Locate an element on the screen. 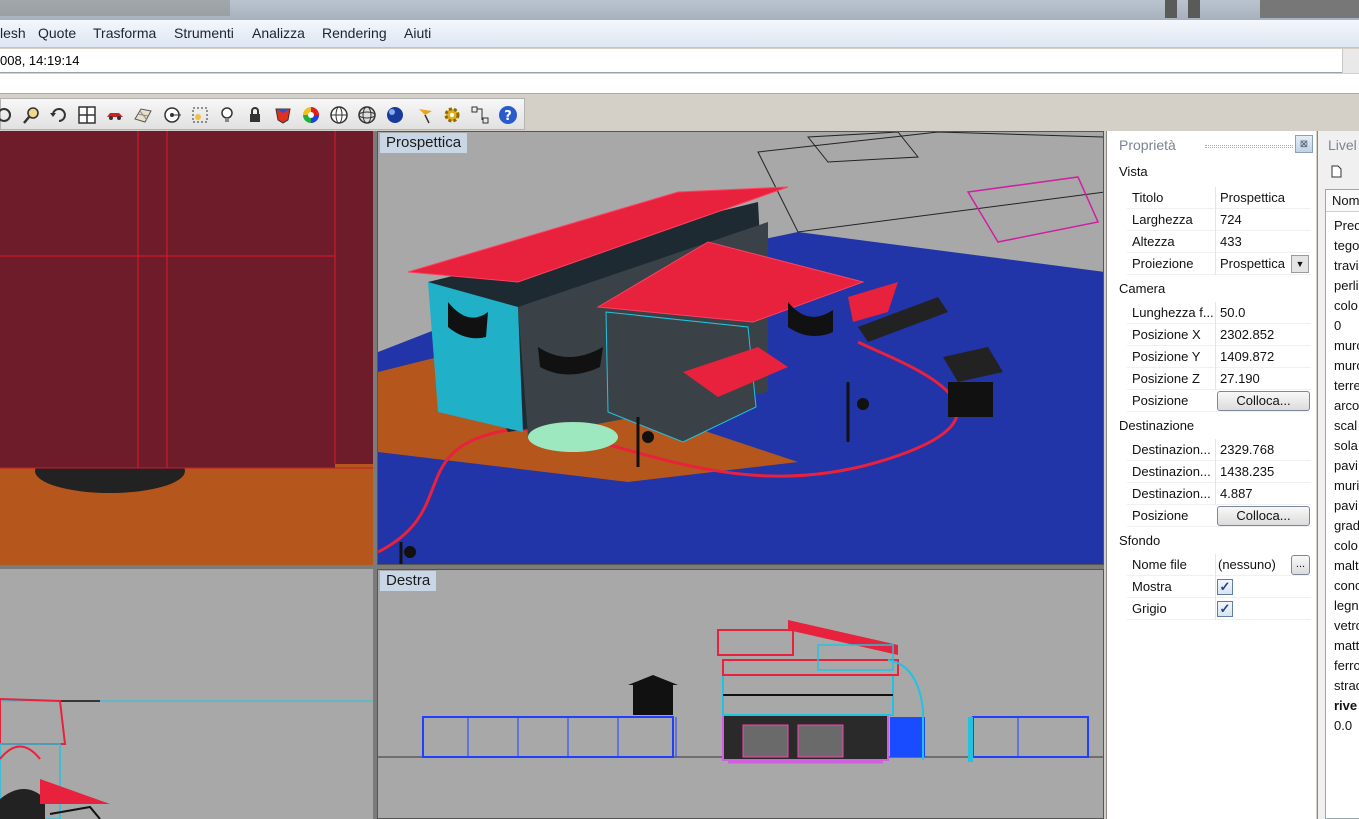 Image resolution: width=1359 pixels, height=819 pixels. zoom-icon is located at coordinates (32, 115).